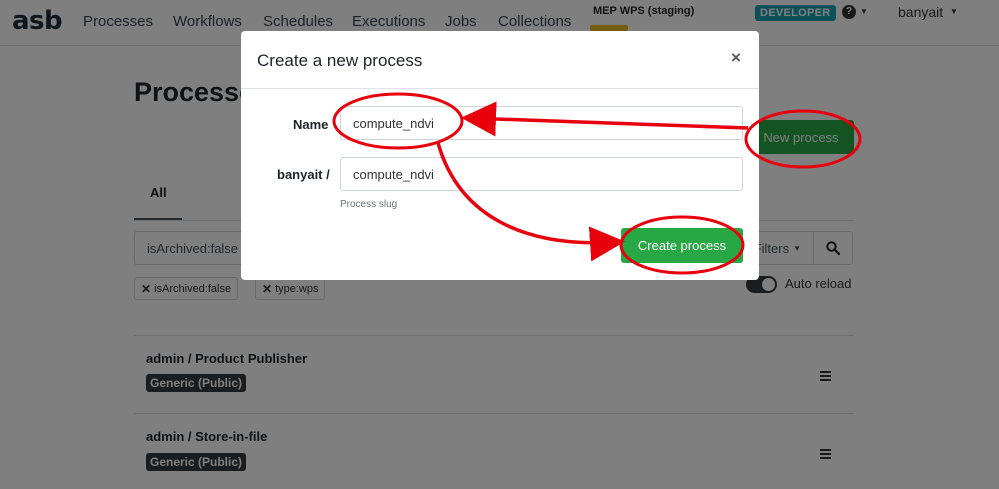  I want to click on modal-title: Create a new process, so click(340, 60).